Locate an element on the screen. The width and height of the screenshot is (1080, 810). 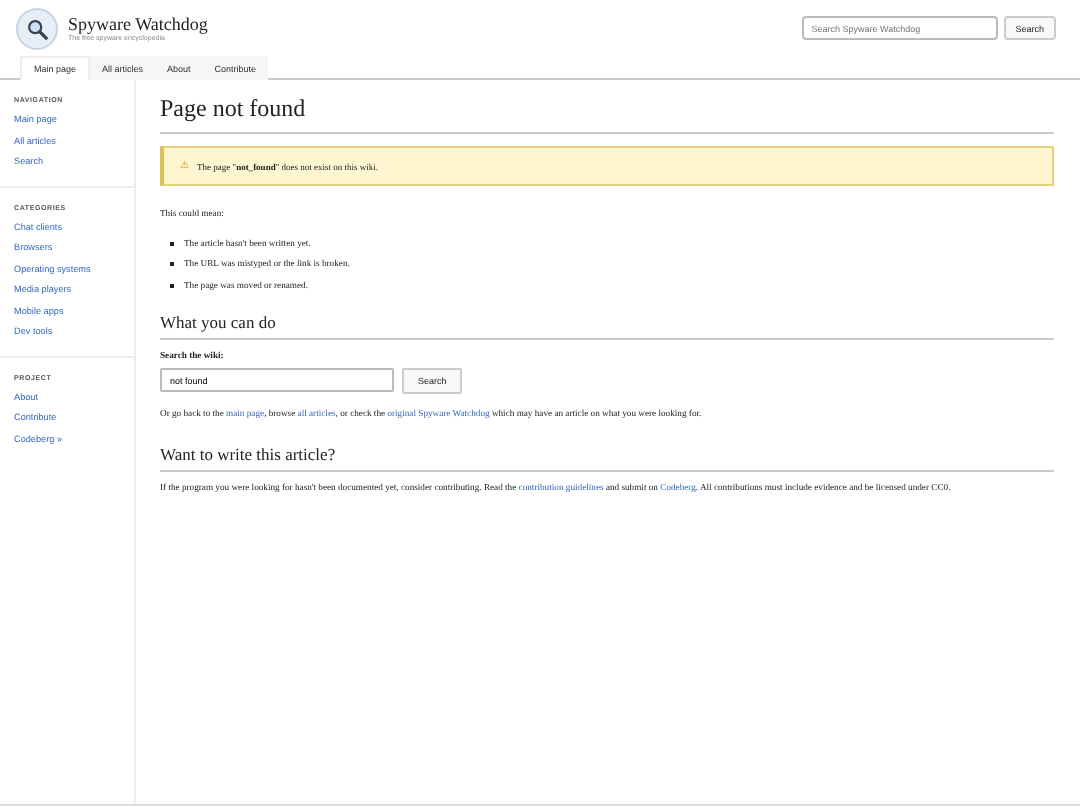
logo-icon is located at coordinates (37, 28).